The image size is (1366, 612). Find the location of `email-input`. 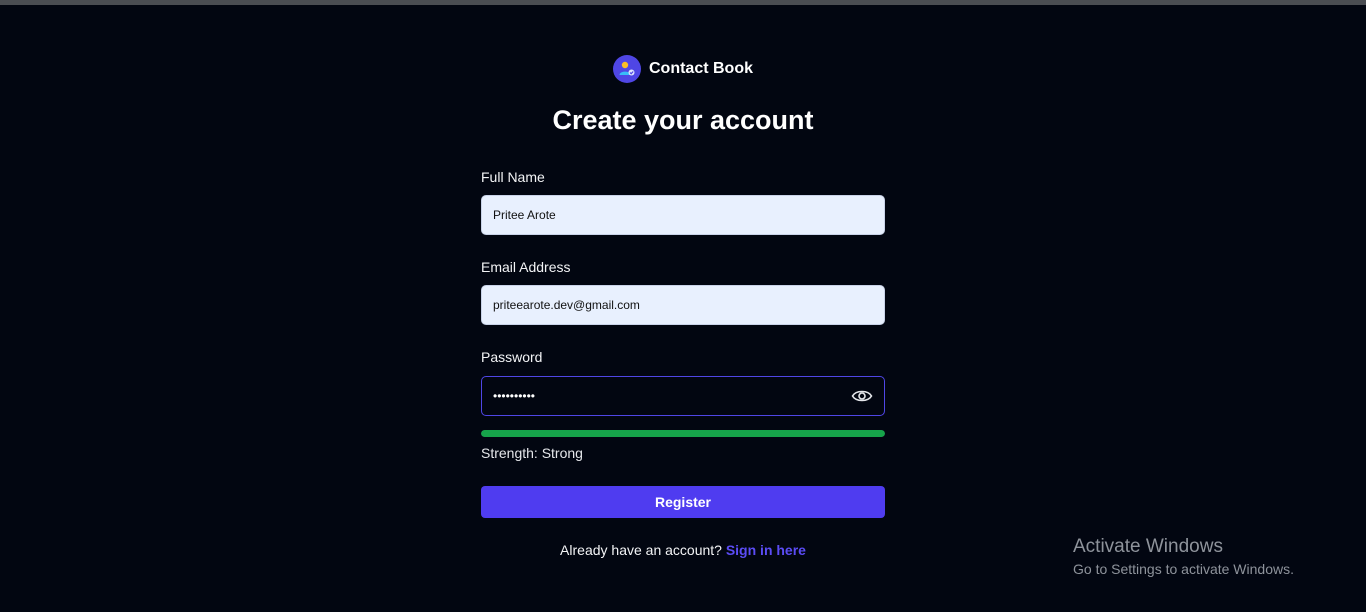

email-input is located at coordinates (683, 305).